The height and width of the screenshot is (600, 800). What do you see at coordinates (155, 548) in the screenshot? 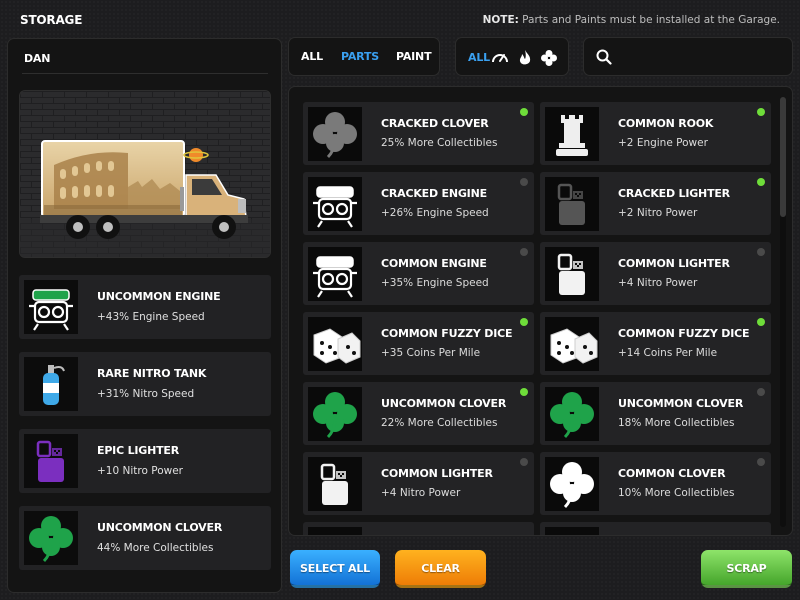
I see `equipped-desc: 44% More Collectibles` at bounding box center [155, 548].